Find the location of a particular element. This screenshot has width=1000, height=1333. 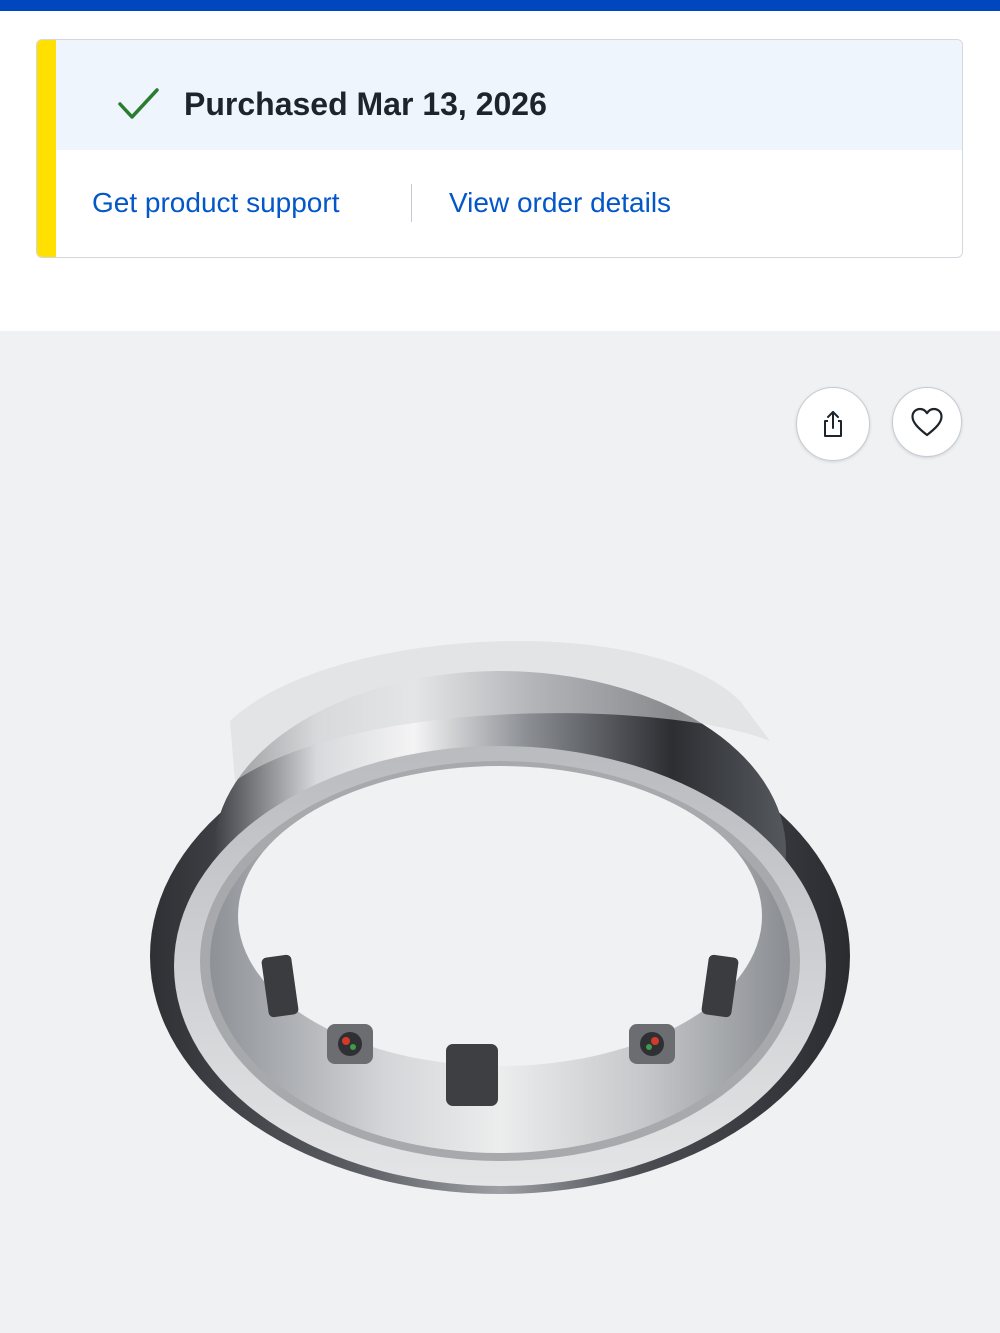

product-support-link: Get product support is located at coordinates (215, 203).